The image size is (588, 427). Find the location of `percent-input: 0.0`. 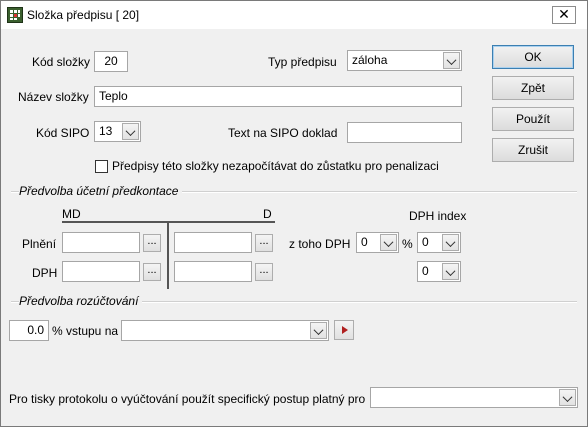

percent-input: 0.0 is located at coordinates (29, 330).